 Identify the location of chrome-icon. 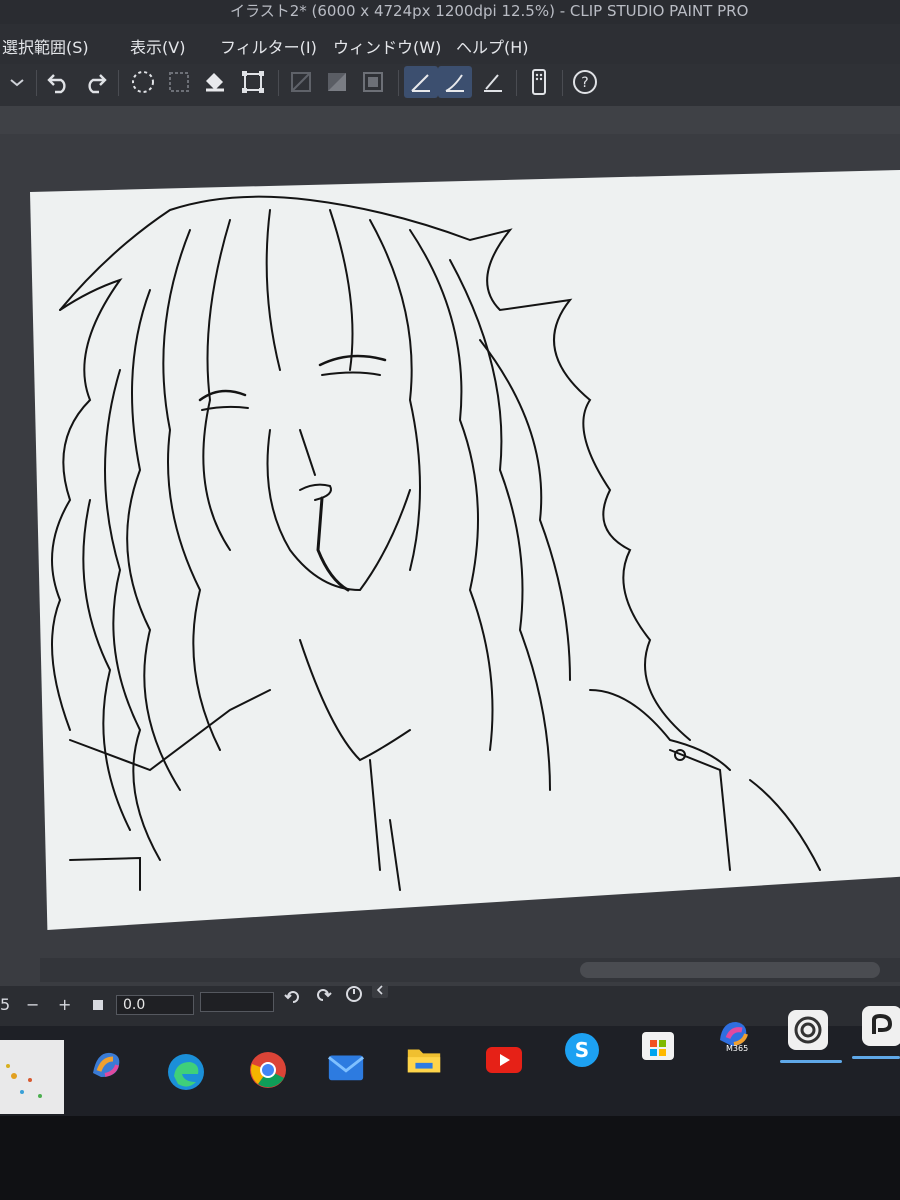
(268, 1070).